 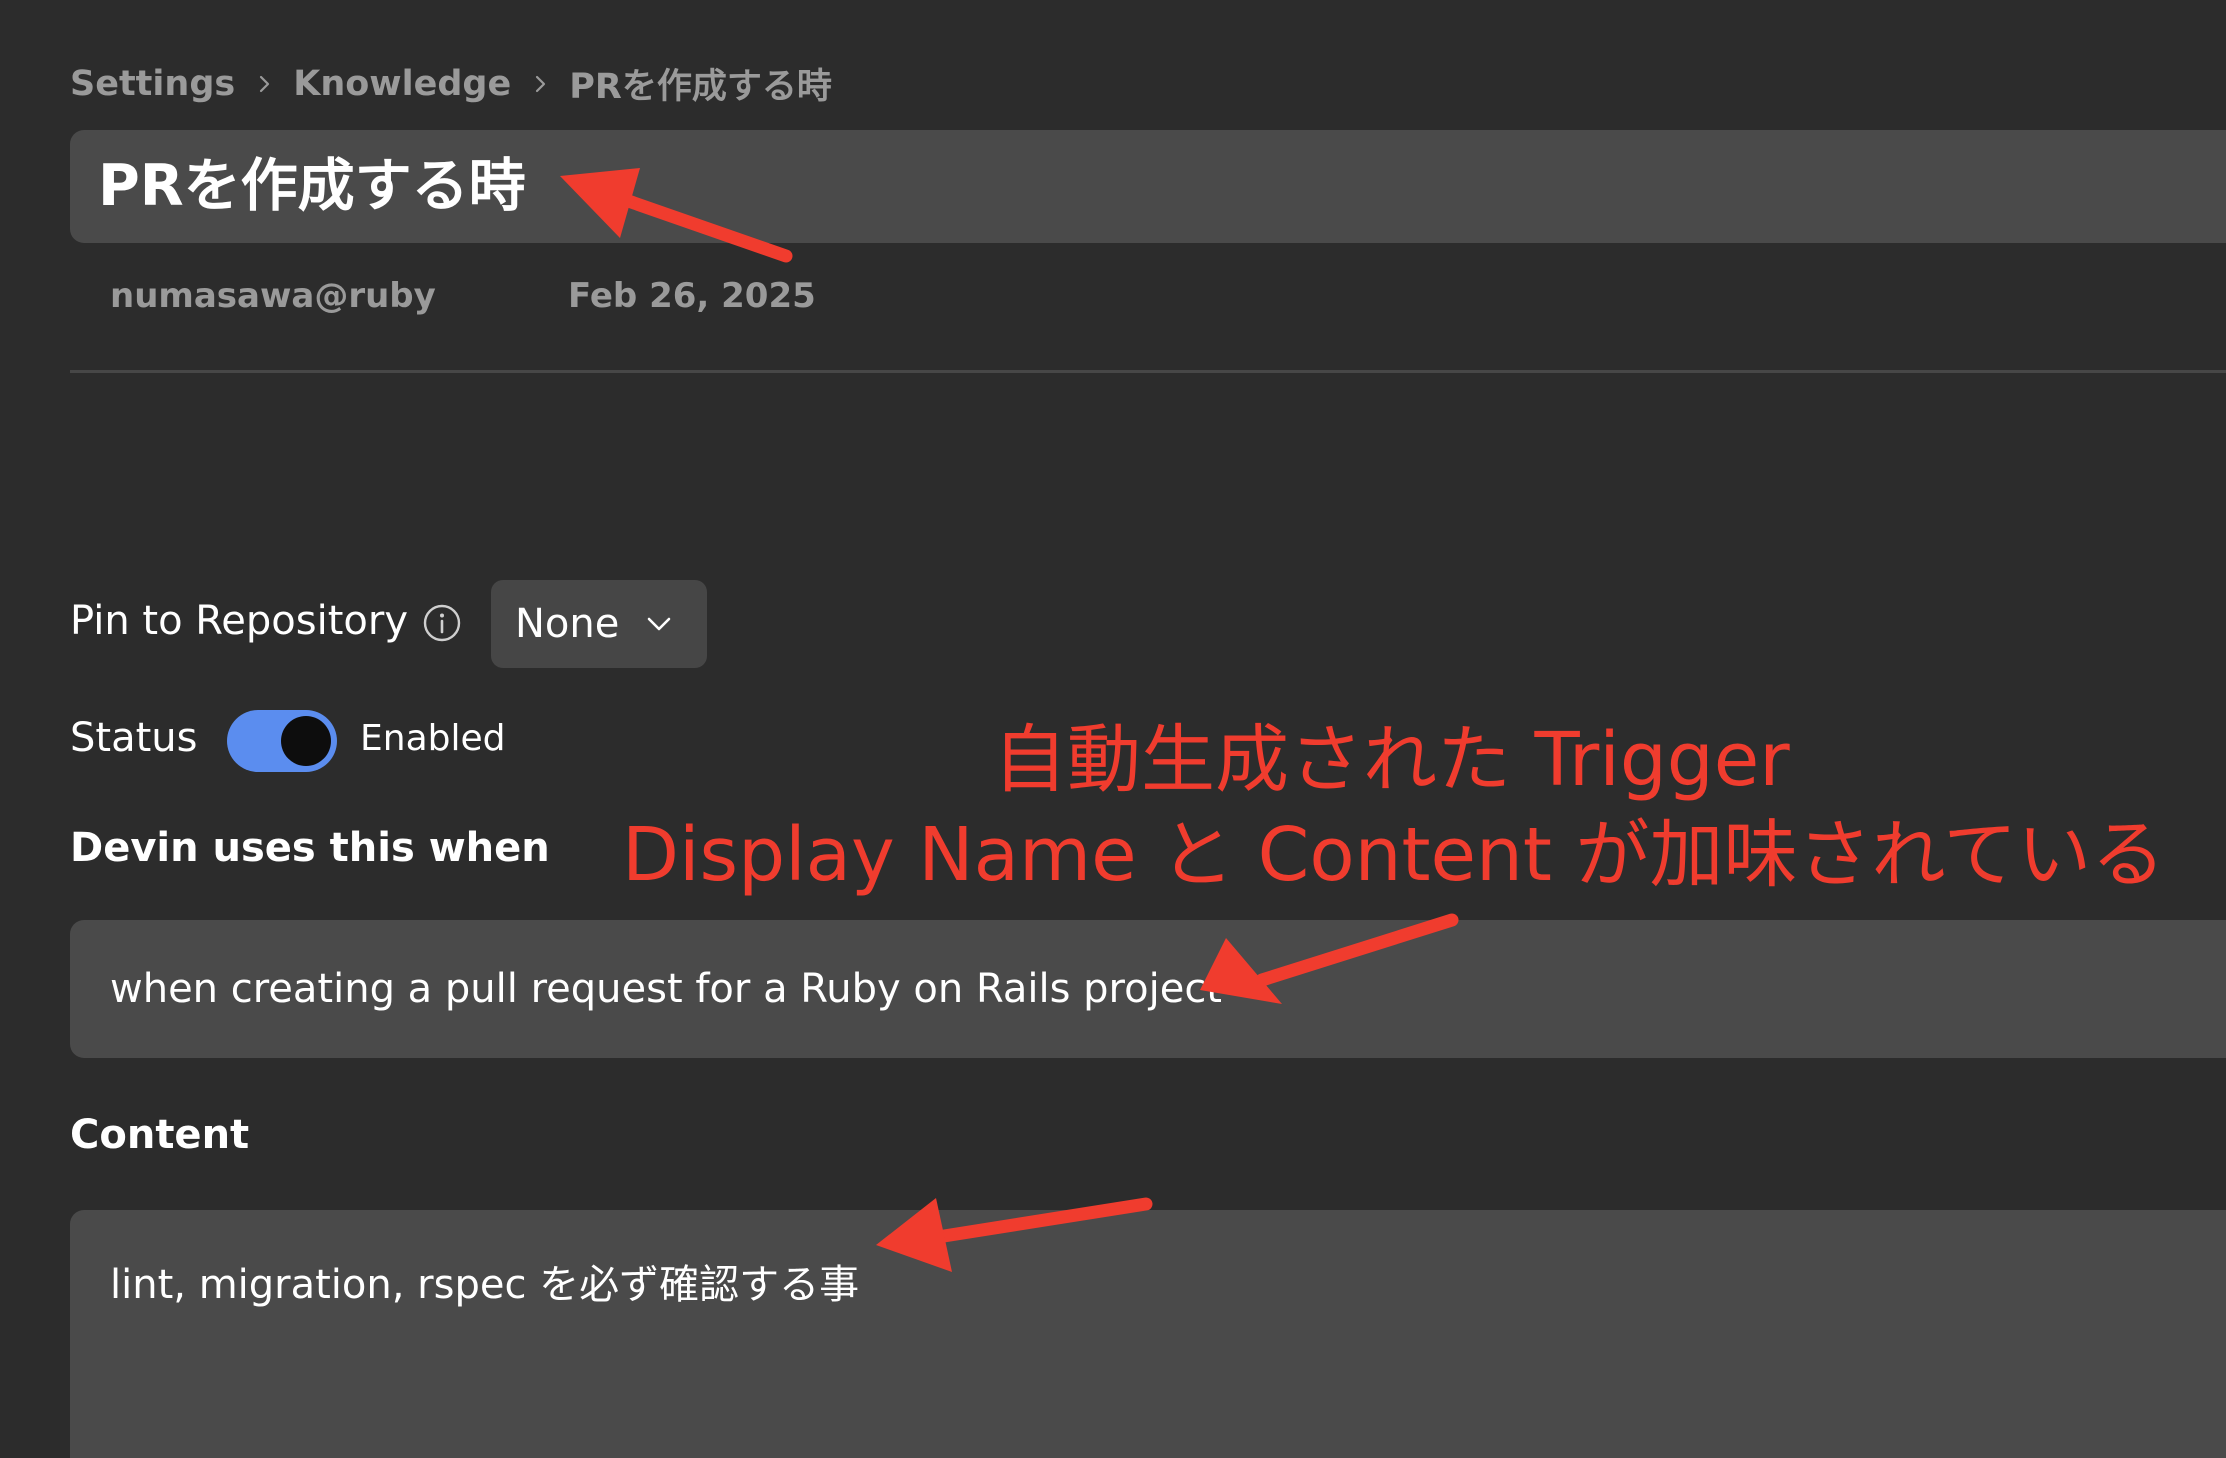 What do you see at coordinates (312, 186) in the screenshot?
I see `page-title: PRを作成する時` at bounding box center [312, 186].